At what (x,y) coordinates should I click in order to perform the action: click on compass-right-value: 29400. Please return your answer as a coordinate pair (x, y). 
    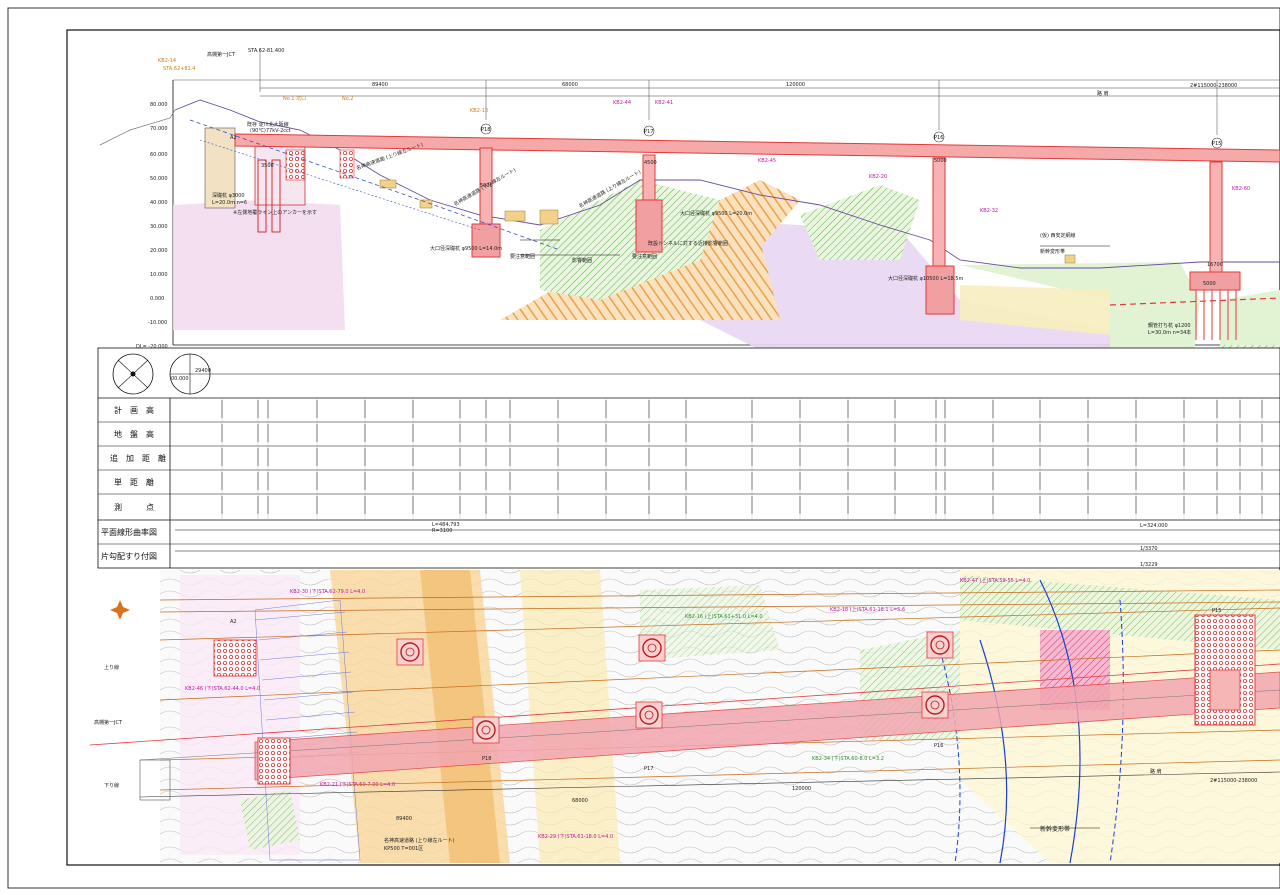
    Looking at the image, I should click on (203, 371).